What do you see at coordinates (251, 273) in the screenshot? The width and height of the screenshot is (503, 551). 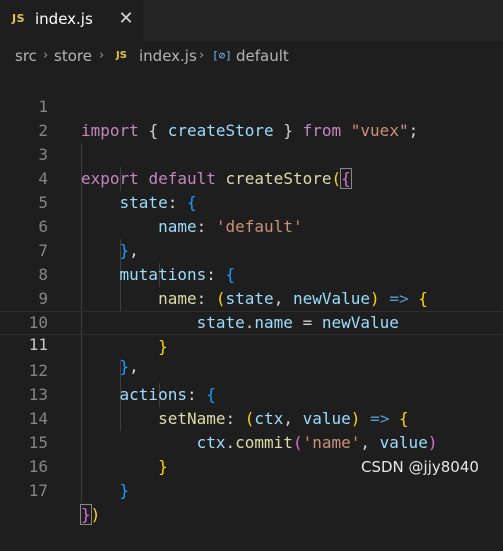 I see `code-line: 8 name: (state, newValue) => {` at bounding box center [251, 273].